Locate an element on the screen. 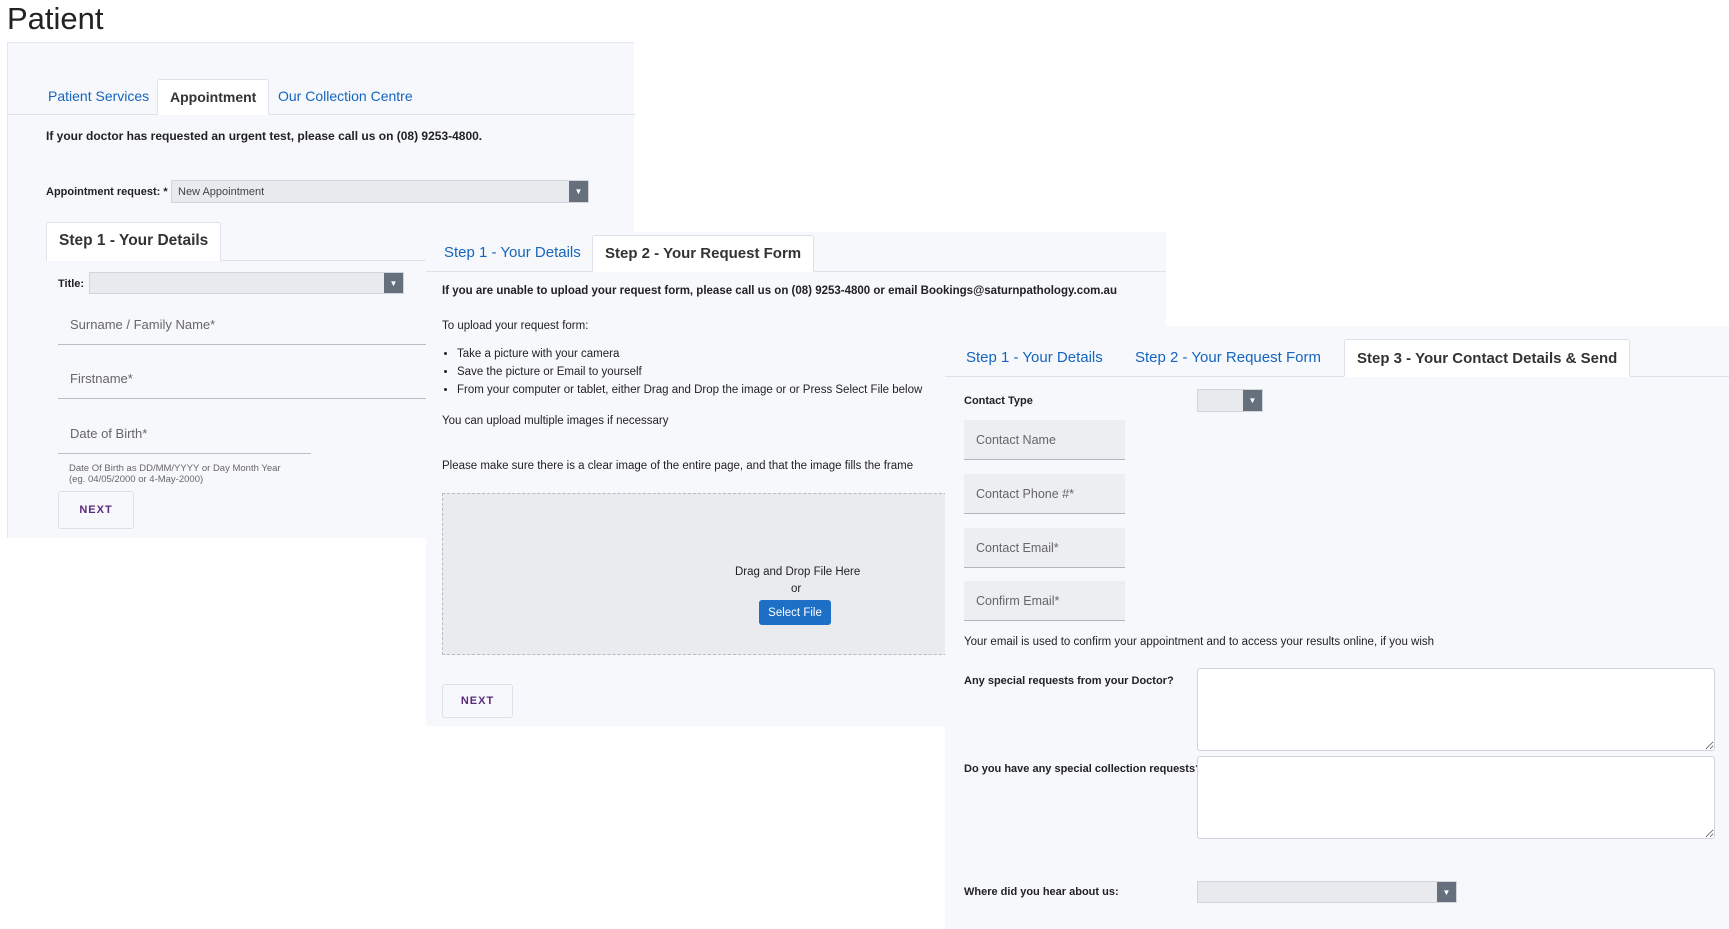 The width and height of the screenshot is (1729, 929). contact-phone-input is located at coordinates (1044, 494).